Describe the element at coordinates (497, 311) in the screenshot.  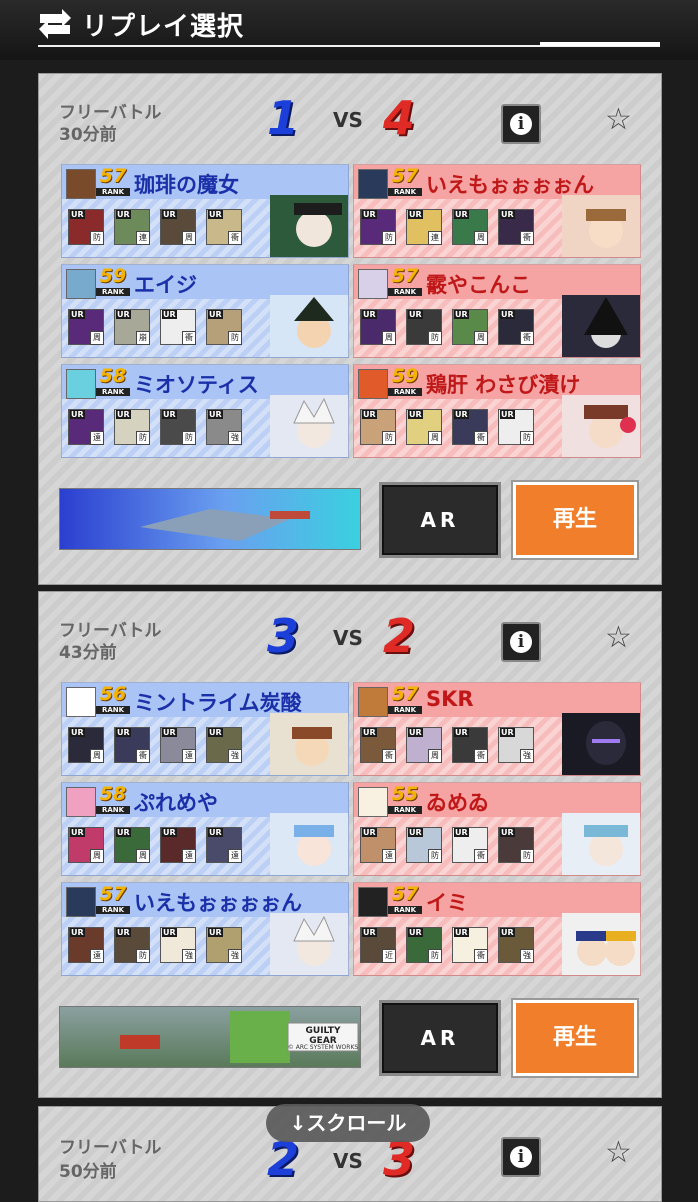
I see `player-panel: 57 RANK 霰やこんこ UR 周 UR 防 UR 周 UR 衝` at that location.